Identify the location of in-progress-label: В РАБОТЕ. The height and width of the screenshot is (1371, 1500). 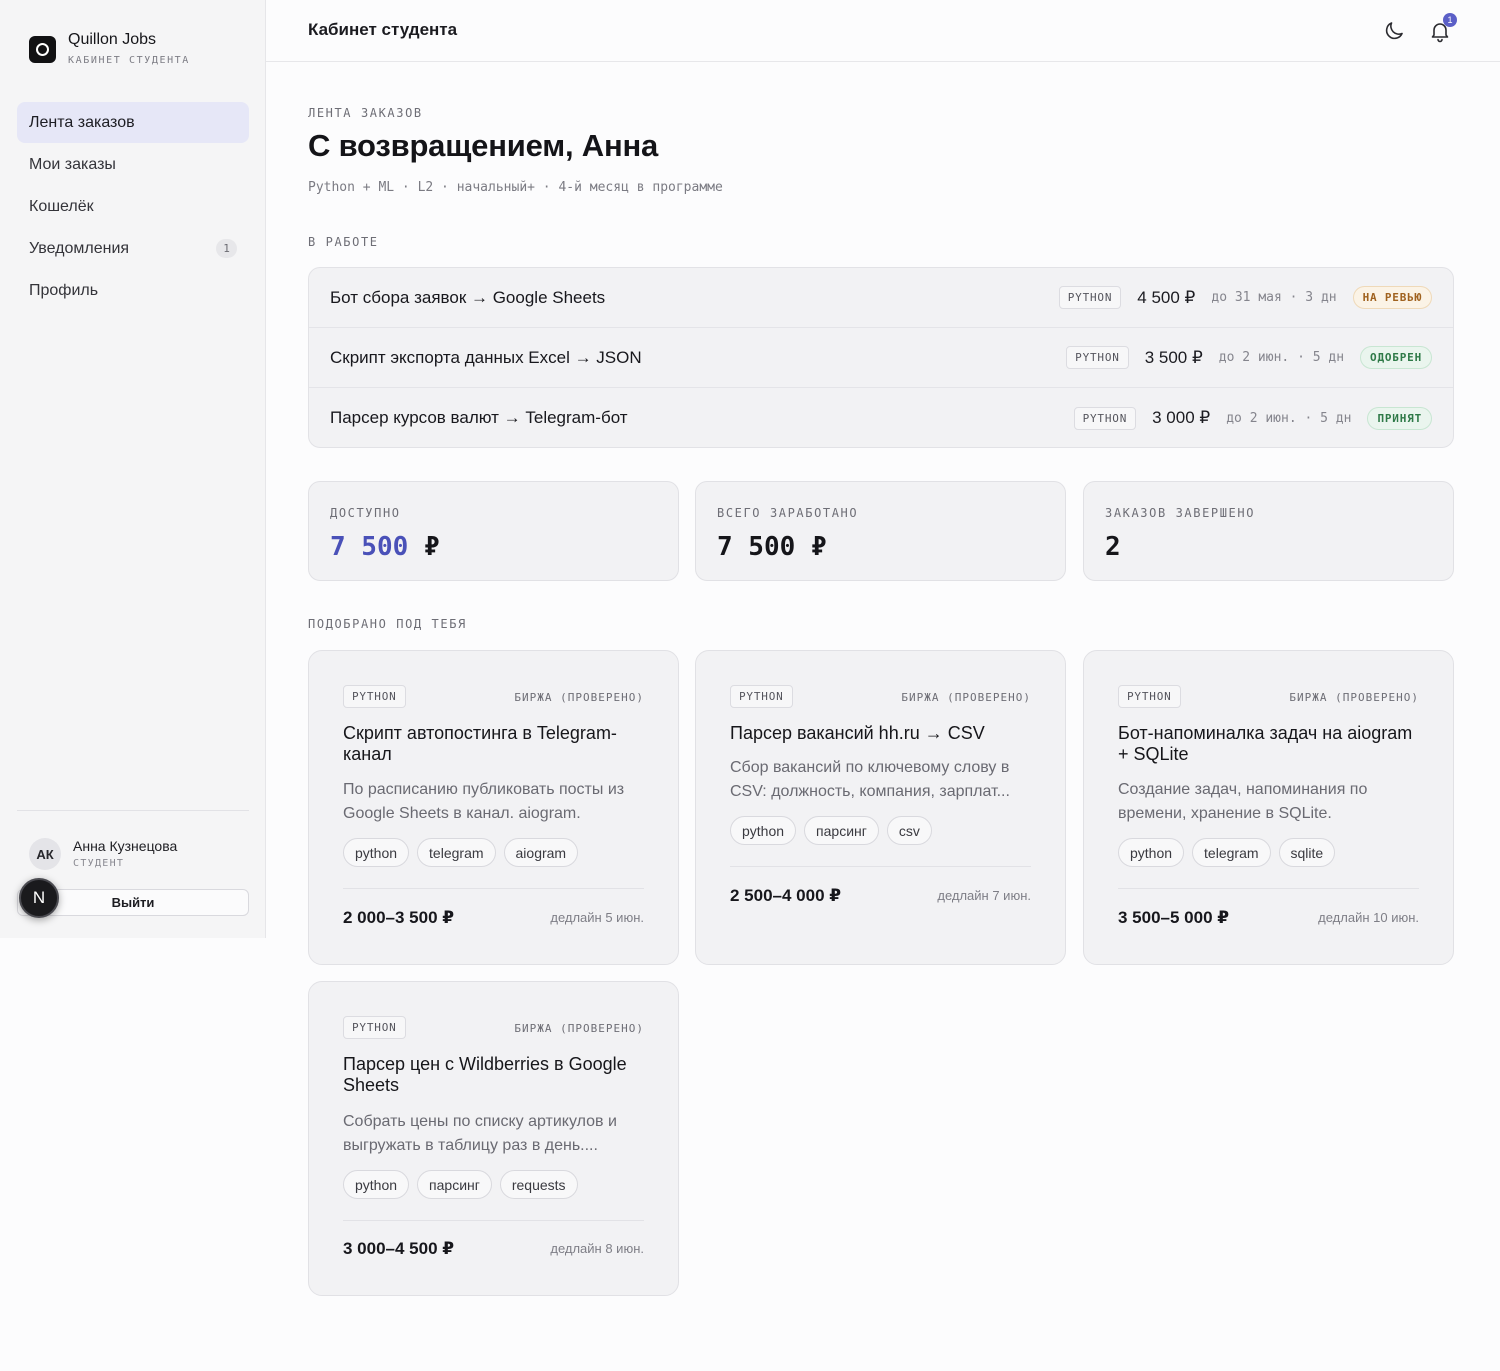
(343, 242).